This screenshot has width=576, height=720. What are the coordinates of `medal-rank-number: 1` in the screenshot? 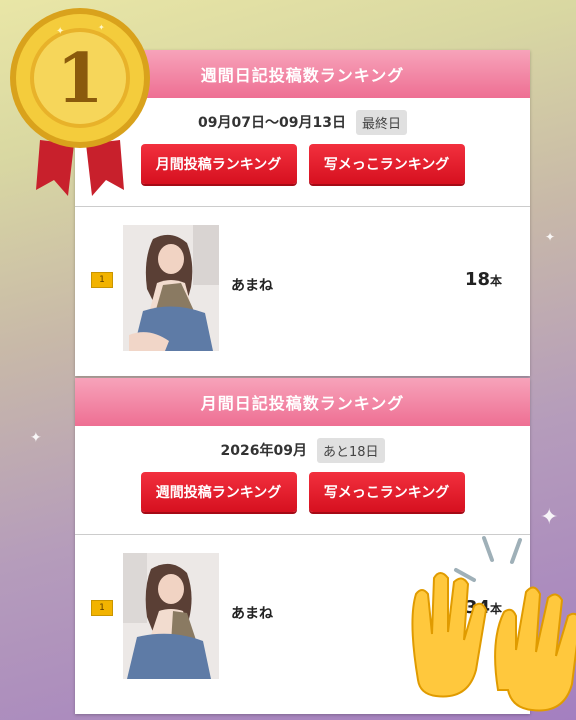 It's located at (79, 79).